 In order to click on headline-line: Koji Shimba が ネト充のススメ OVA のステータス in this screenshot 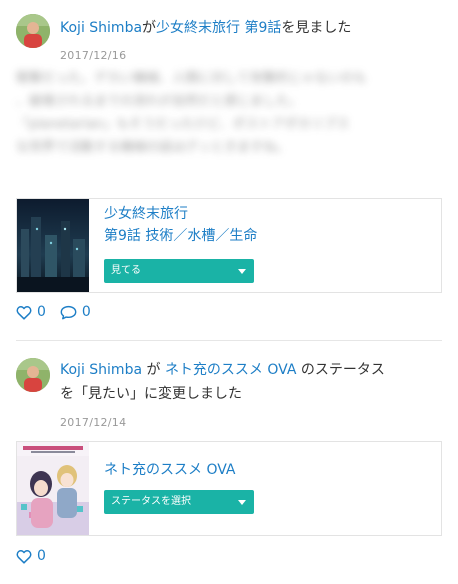, I will do `click(250, 370)`.